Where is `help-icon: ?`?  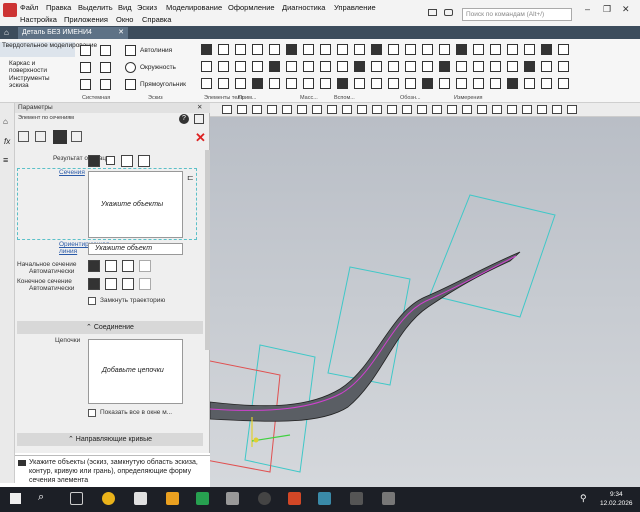 help-icon: ? is located at coordinates (184, 119).